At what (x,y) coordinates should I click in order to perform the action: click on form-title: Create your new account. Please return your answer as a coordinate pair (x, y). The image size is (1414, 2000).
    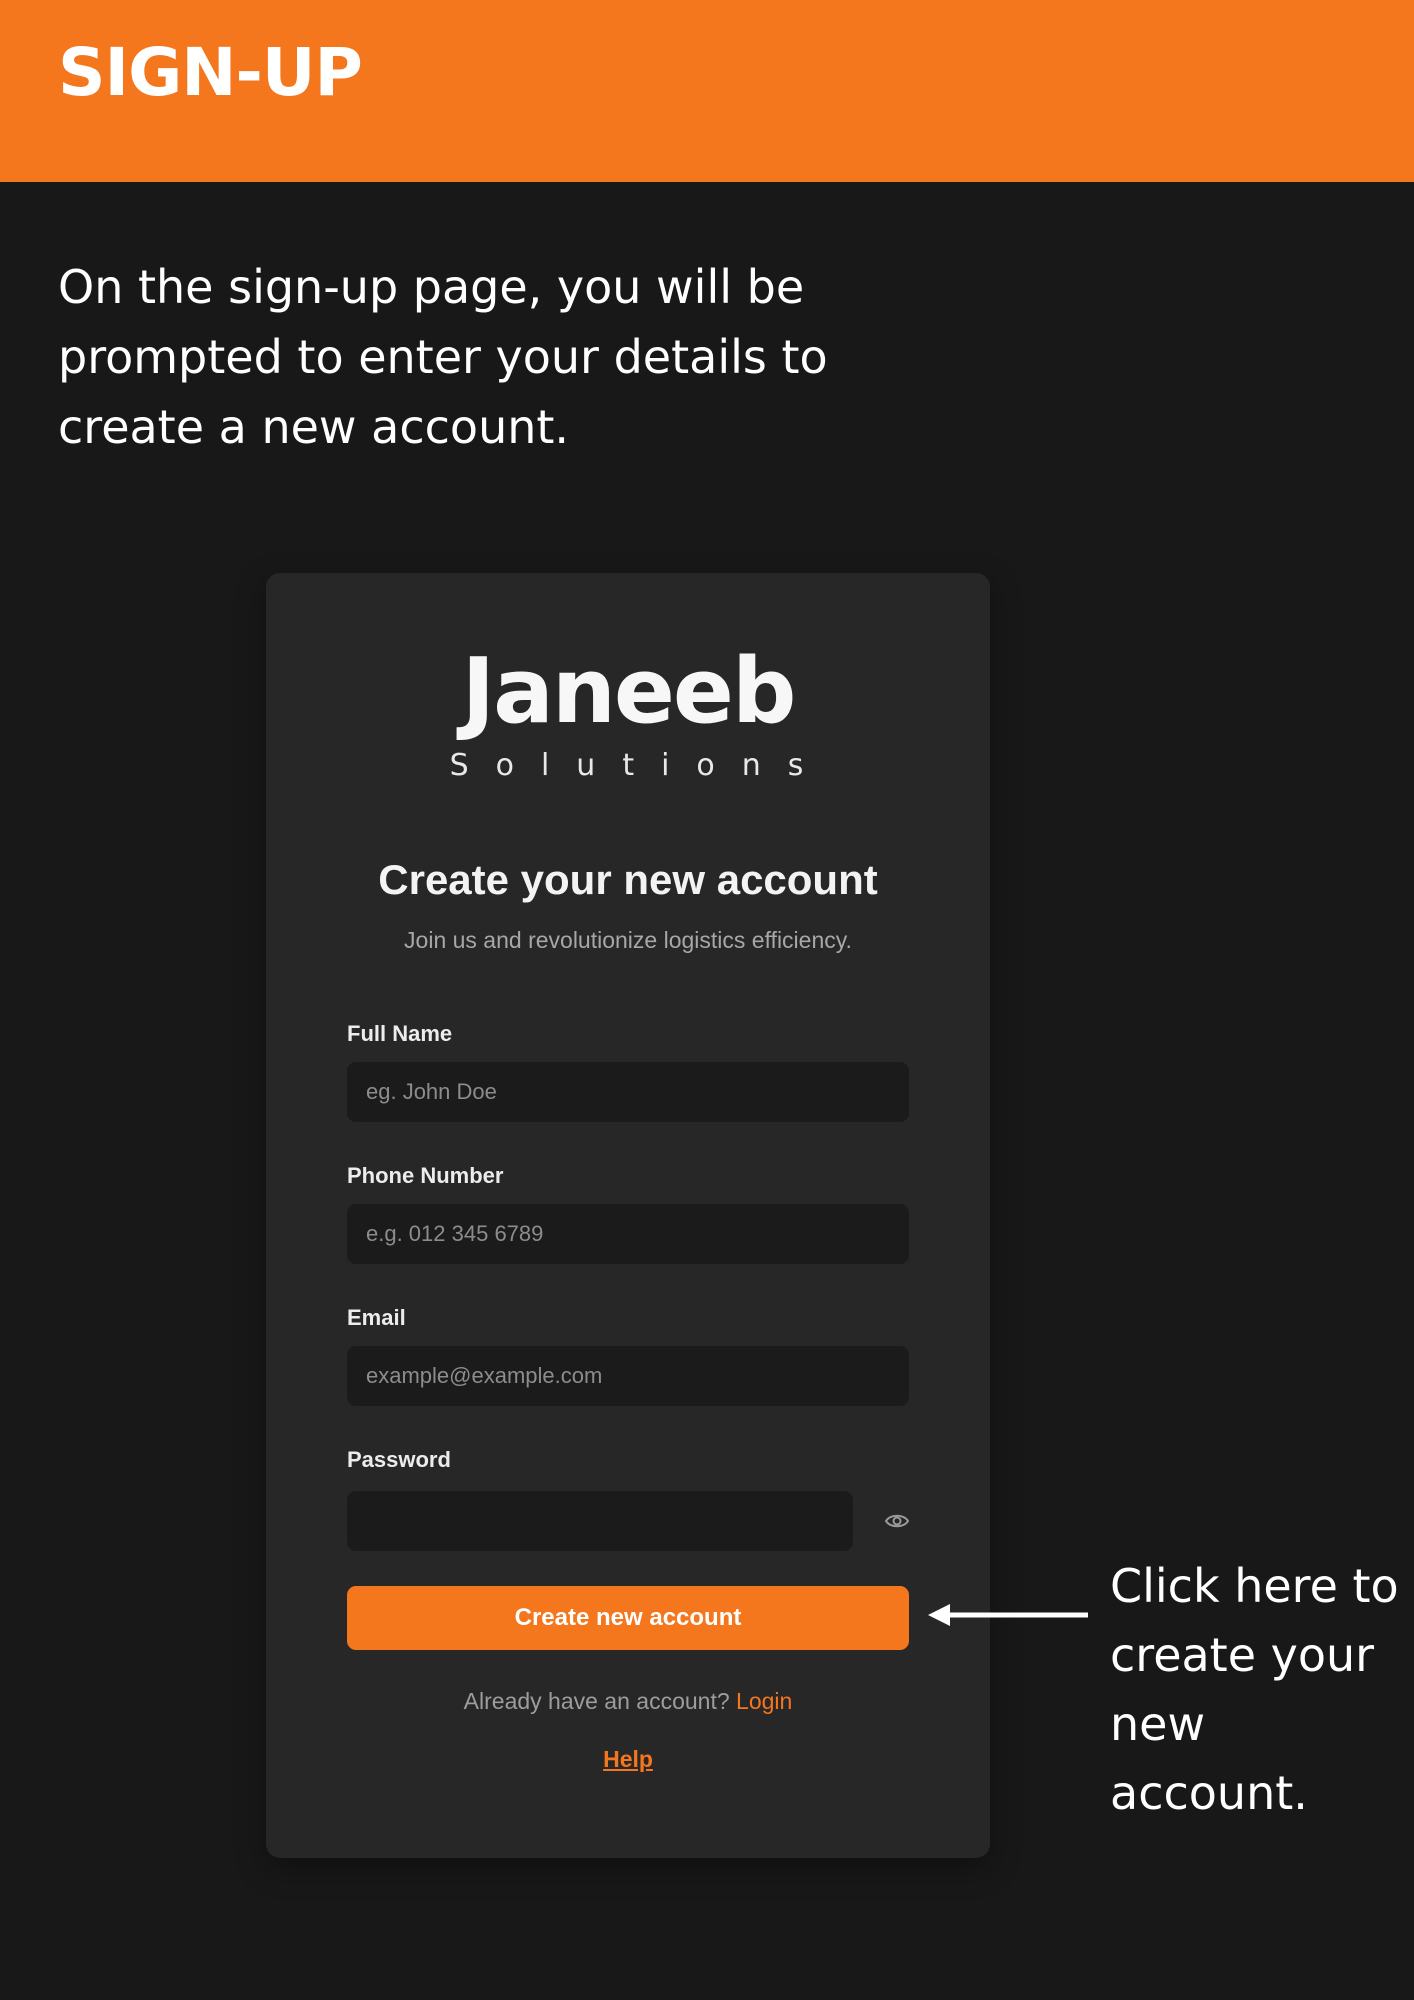
    Looking at the image, I should click on (628, 879).